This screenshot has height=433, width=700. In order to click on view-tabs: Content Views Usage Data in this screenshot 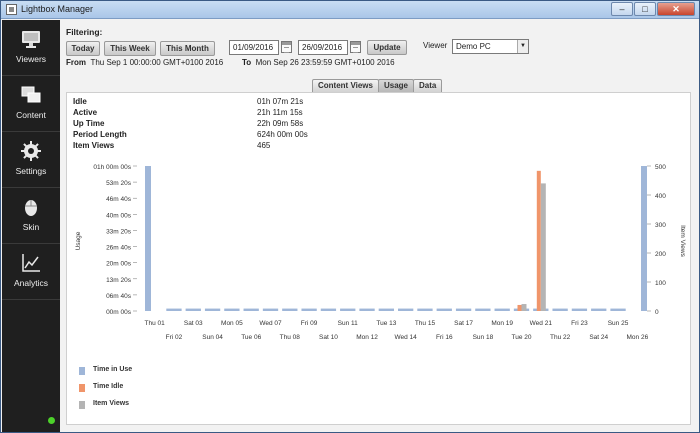, I will do `click(377, 85)`.